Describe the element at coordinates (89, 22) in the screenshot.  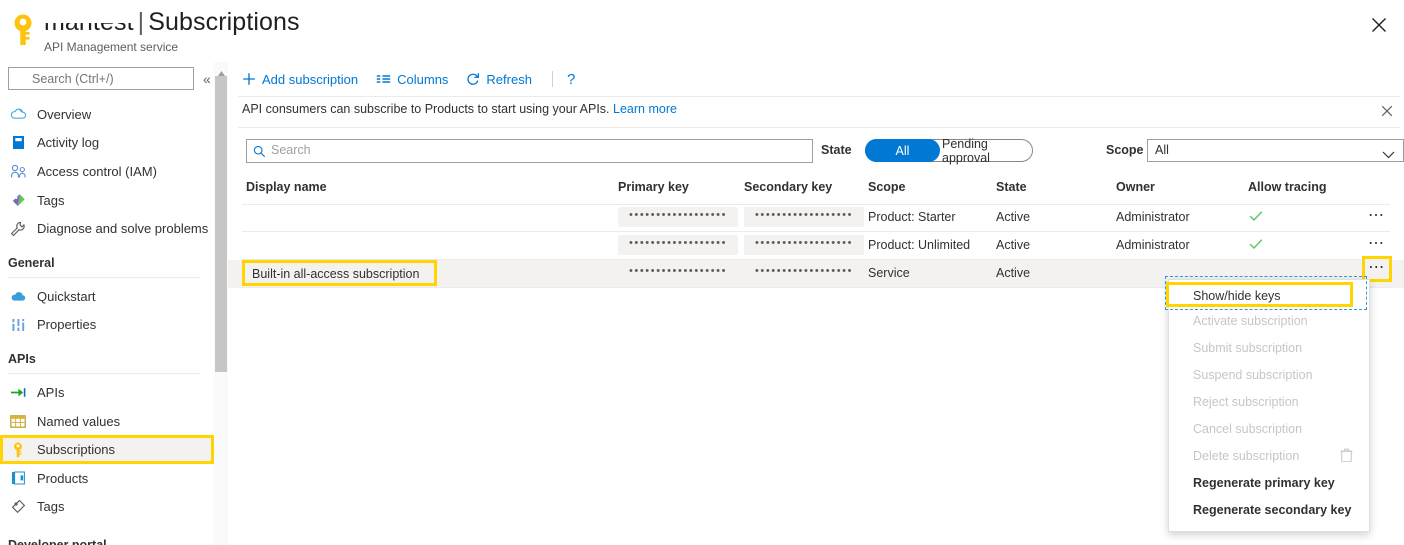
I see `resource-name: mahtest` at that location.